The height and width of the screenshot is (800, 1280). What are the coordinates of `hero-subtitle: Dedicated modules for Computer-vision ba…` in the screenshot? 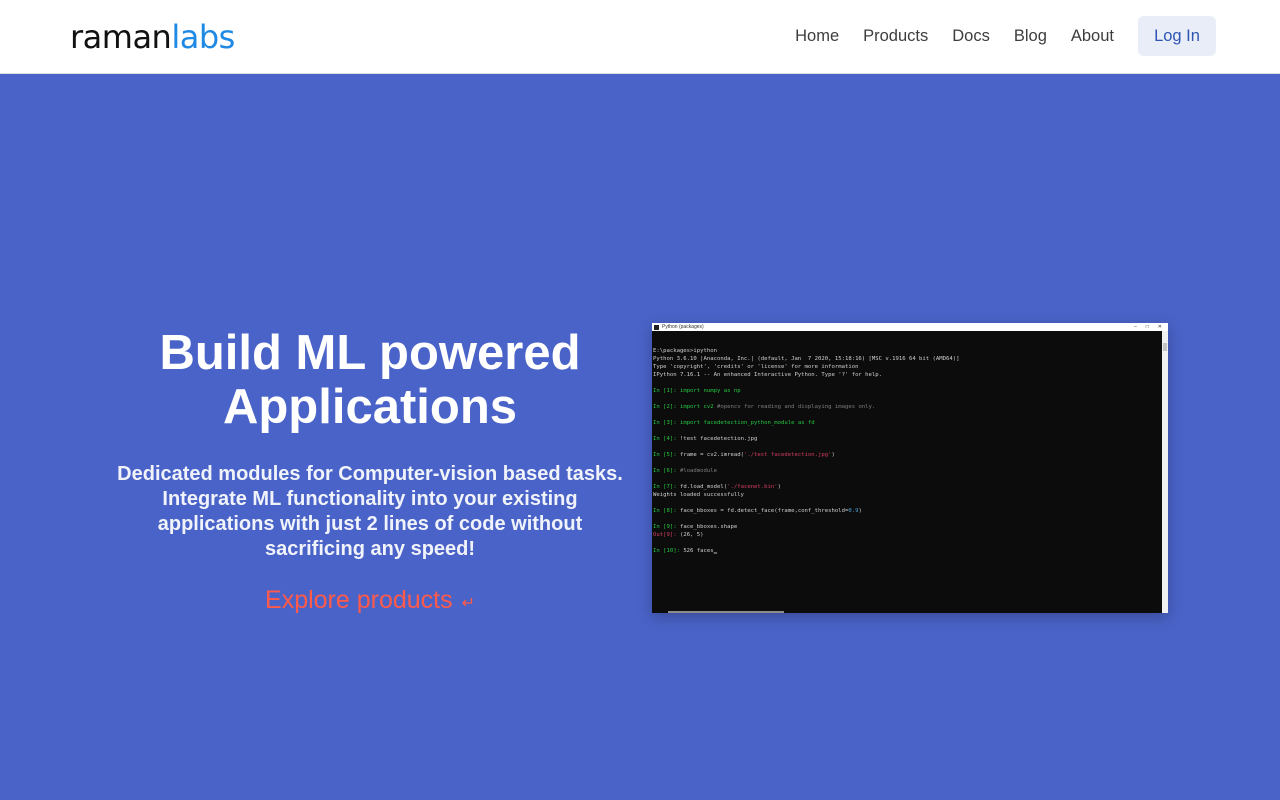 It's located at (370, 511).